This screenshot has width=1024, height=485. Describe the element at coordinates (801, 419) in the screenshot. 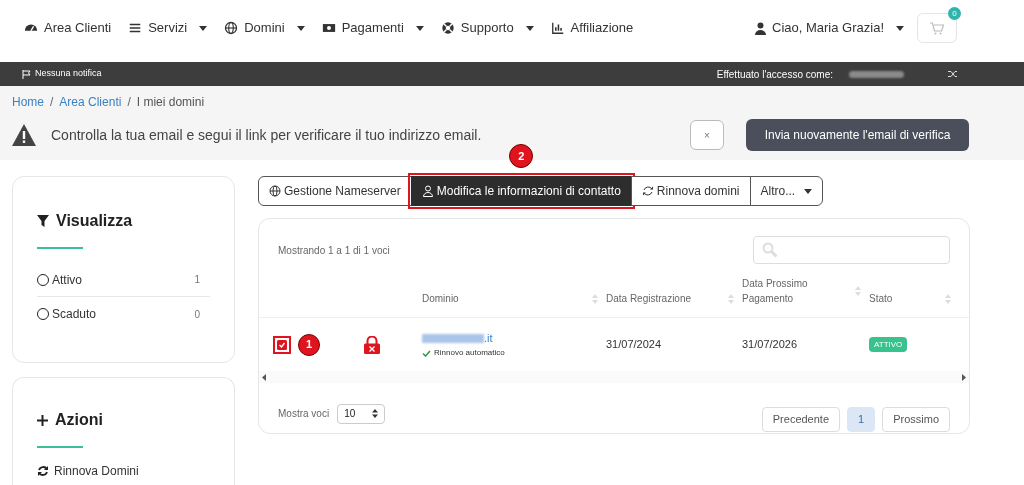

I see `pagination-button: Precedente` at that location.